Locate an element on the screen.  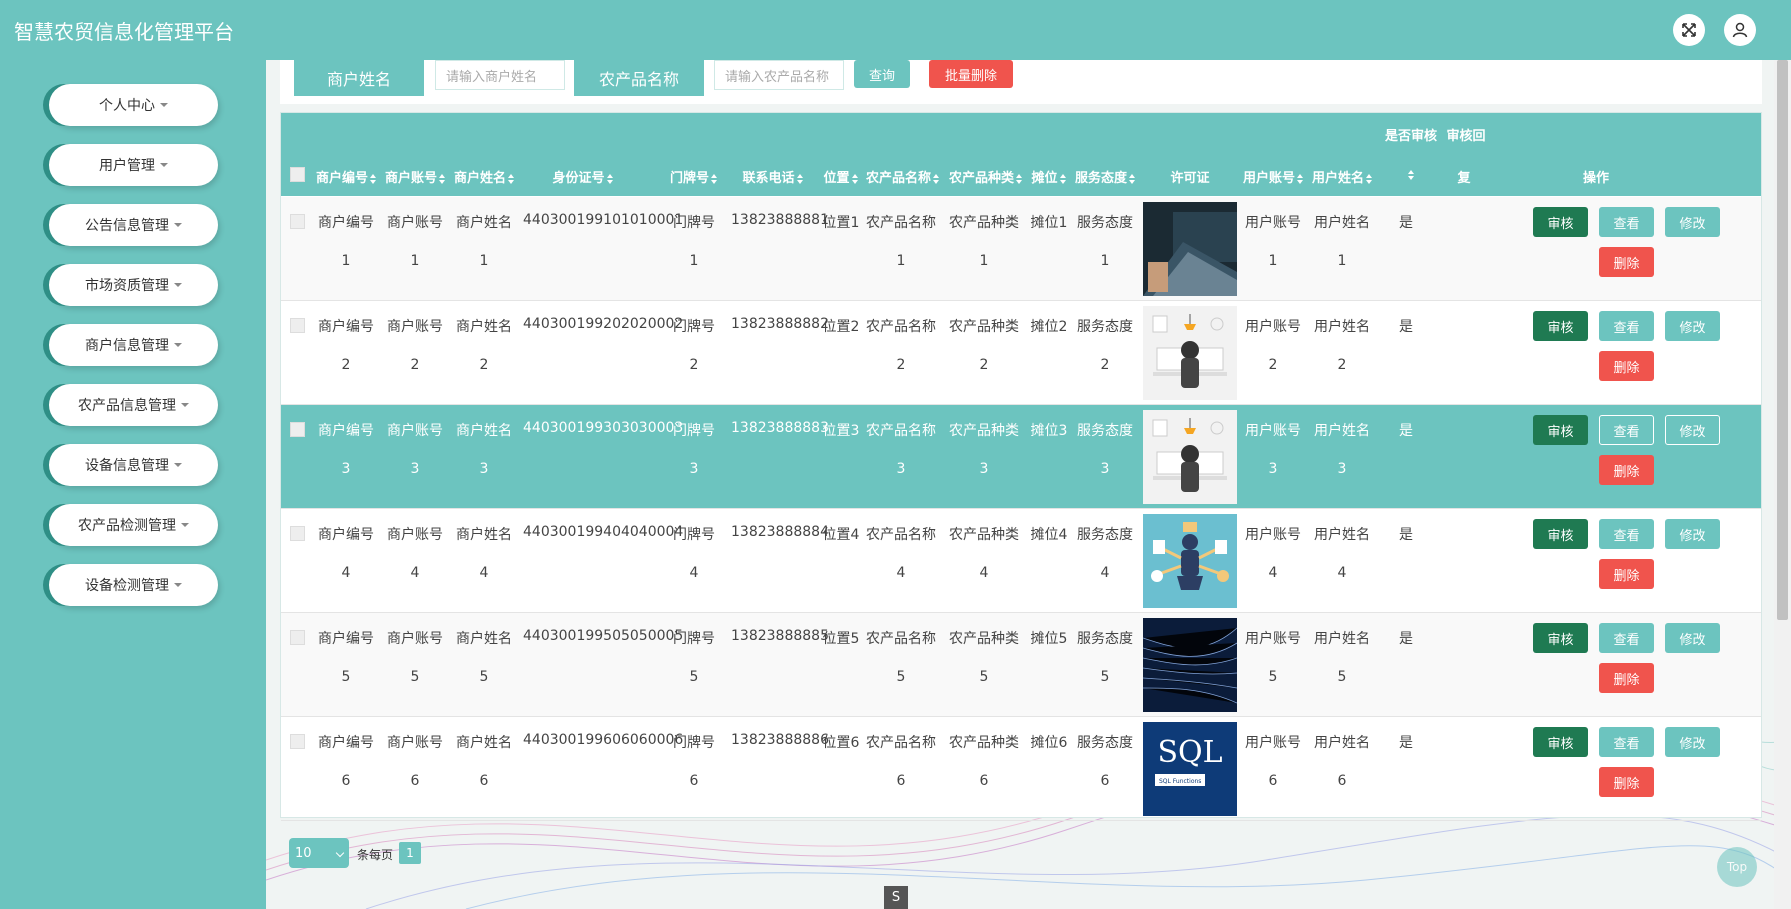
cell-id-no: 440300199202020002 is located at coordinates (603, 324).